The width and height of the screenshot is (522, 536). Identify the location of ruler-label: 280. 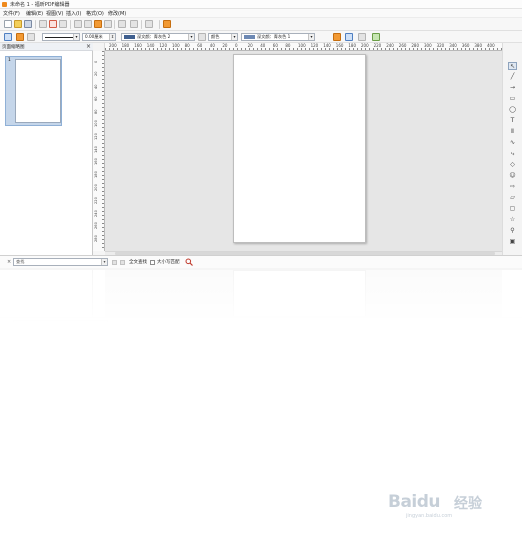
(96, 239).